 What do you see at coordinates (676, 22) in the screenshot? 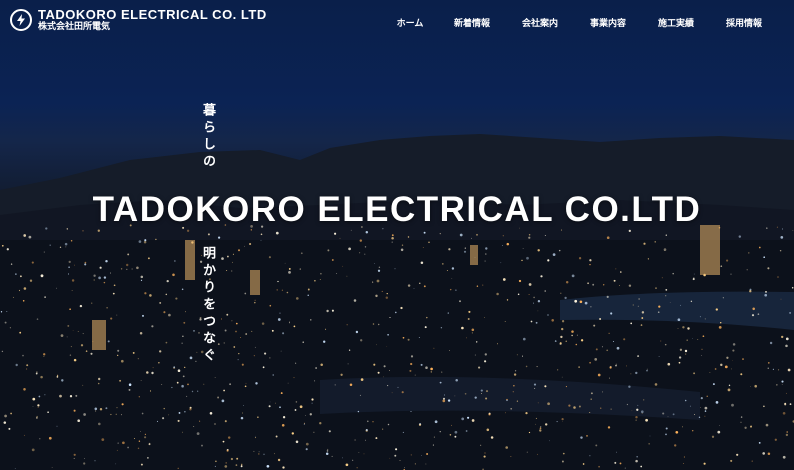
I see `nav-works: 施工実績` at bounding box center [676, 22].